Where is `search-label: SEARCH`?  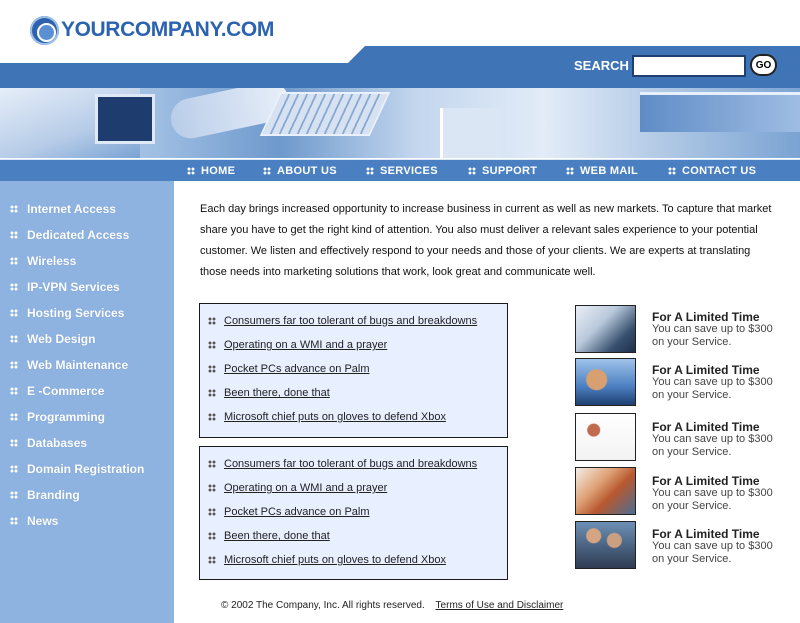 search-label: SEARCH is located at coordinates (601, 65).